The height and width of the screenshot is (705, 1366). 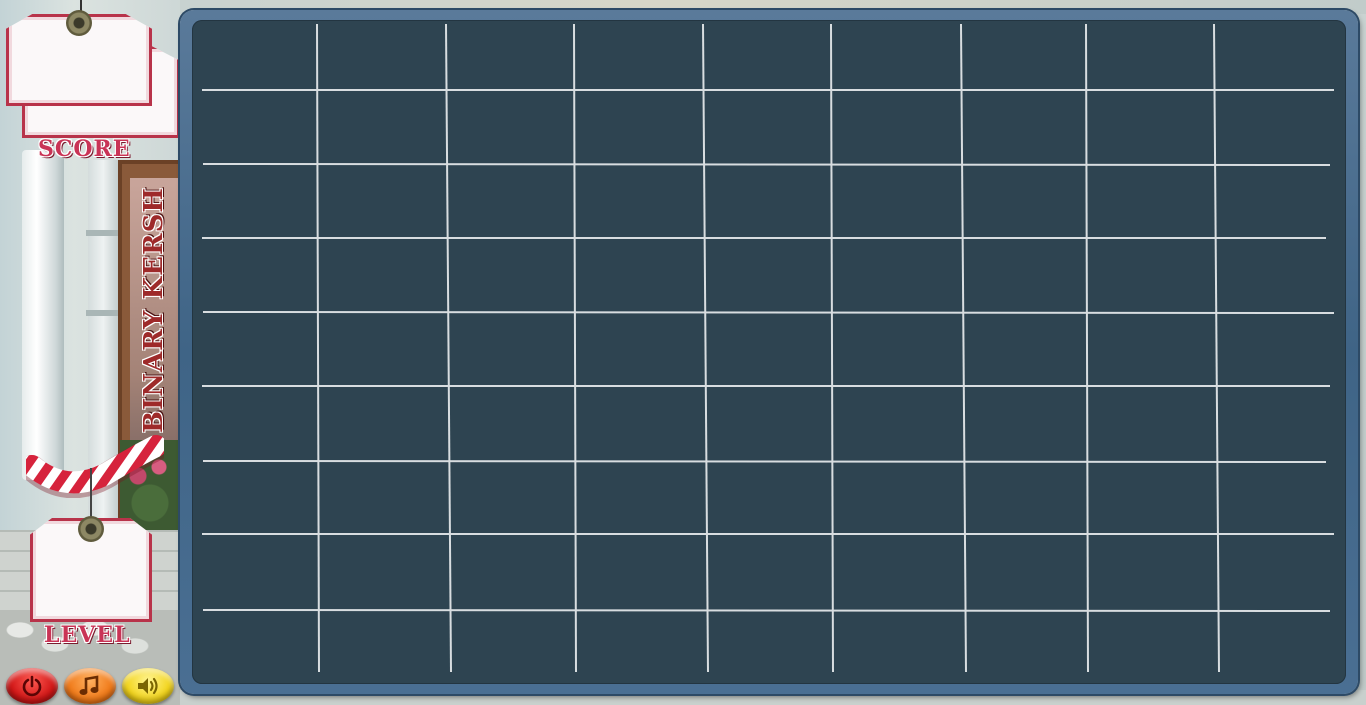 I want to click on candy-cane-icon, so click(x=95, y=466).